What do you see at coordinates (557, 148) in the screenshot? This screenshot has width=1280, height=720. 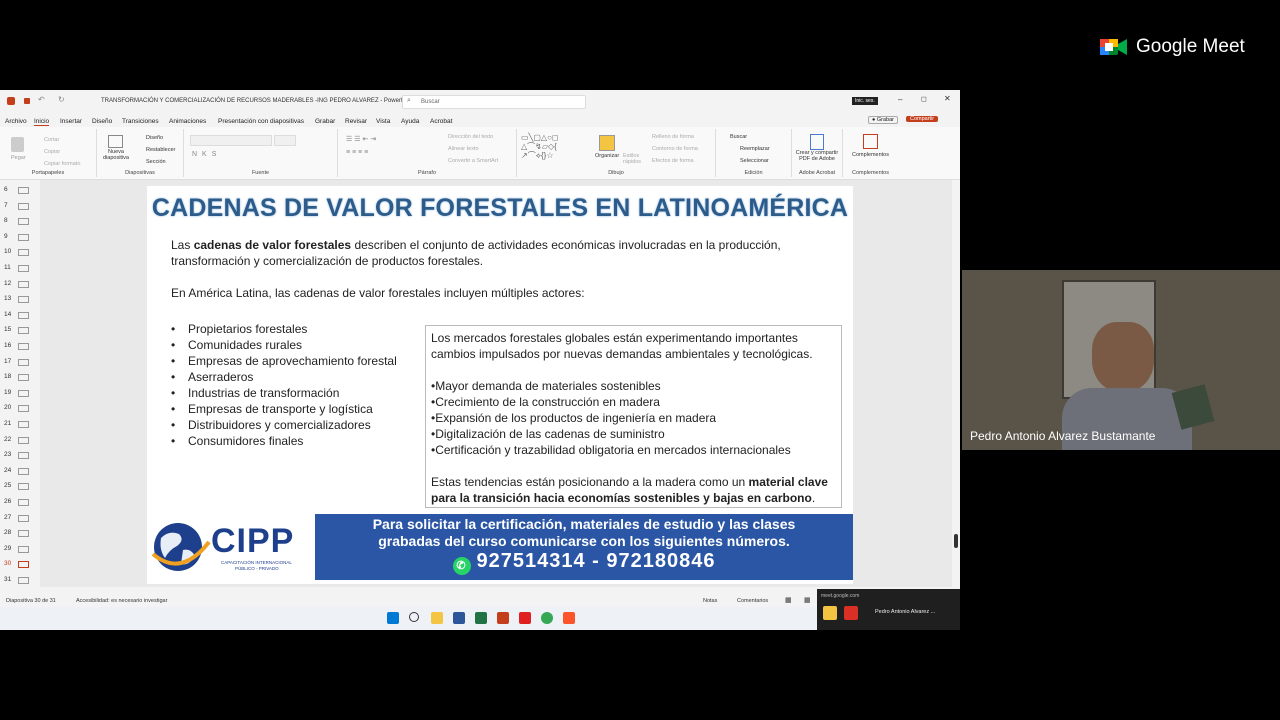 I see `shapes-gallery: ▭╲▢△○◻ △⌒↯▱◇{↗⌒⟡{}☆` at bounding box center [557, 148].